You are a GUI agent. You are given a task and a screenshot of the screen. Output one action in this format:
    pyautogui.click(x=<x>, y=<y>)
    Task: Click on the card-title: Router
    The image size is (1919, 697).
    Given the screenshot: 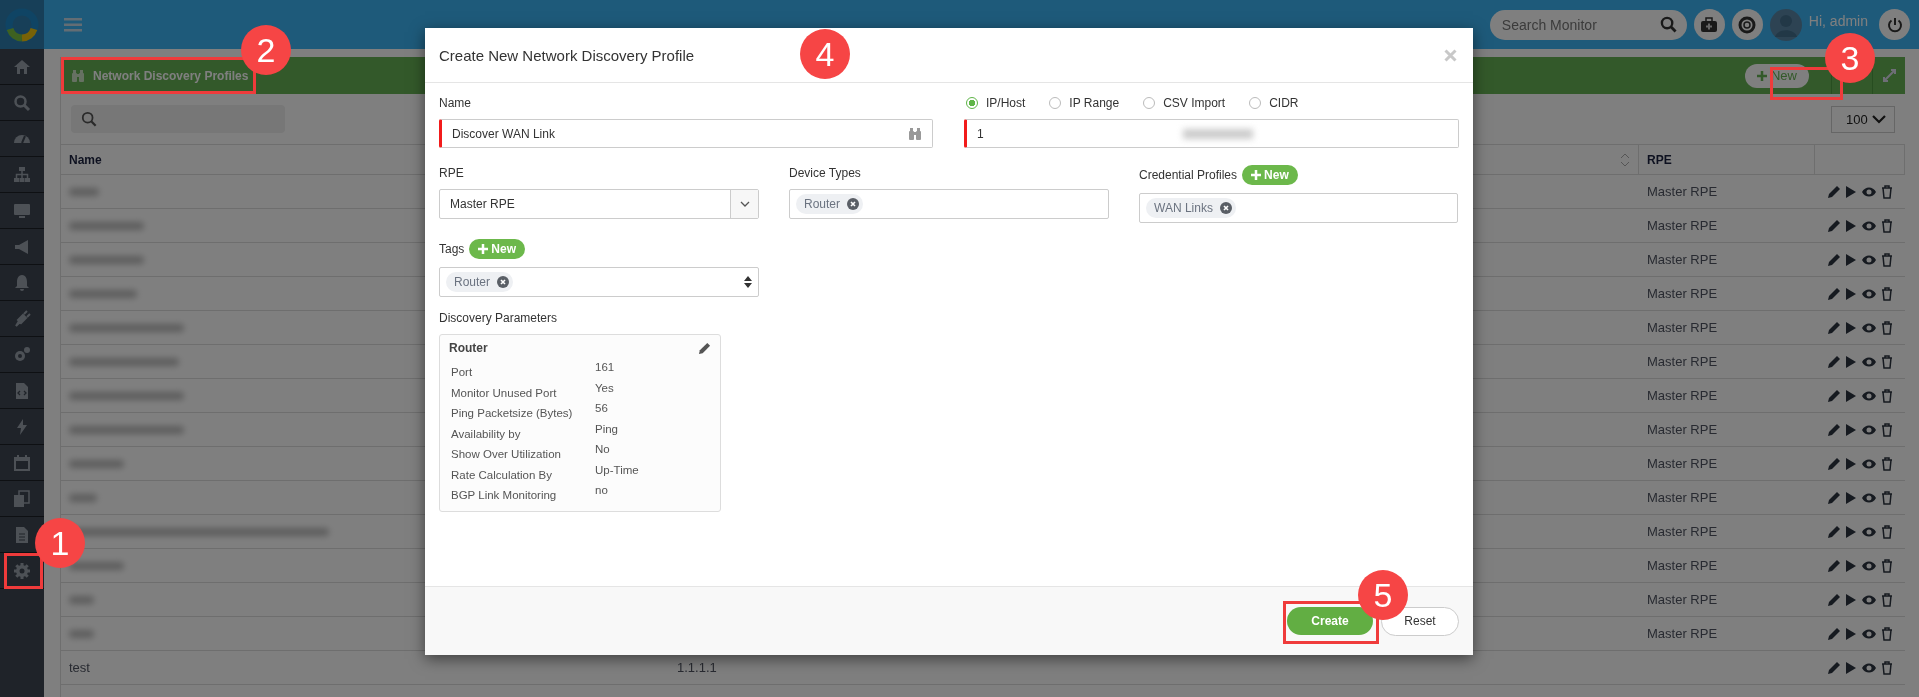 What is the action you would take?
    pyautogui.click(x=468, y=348)
    